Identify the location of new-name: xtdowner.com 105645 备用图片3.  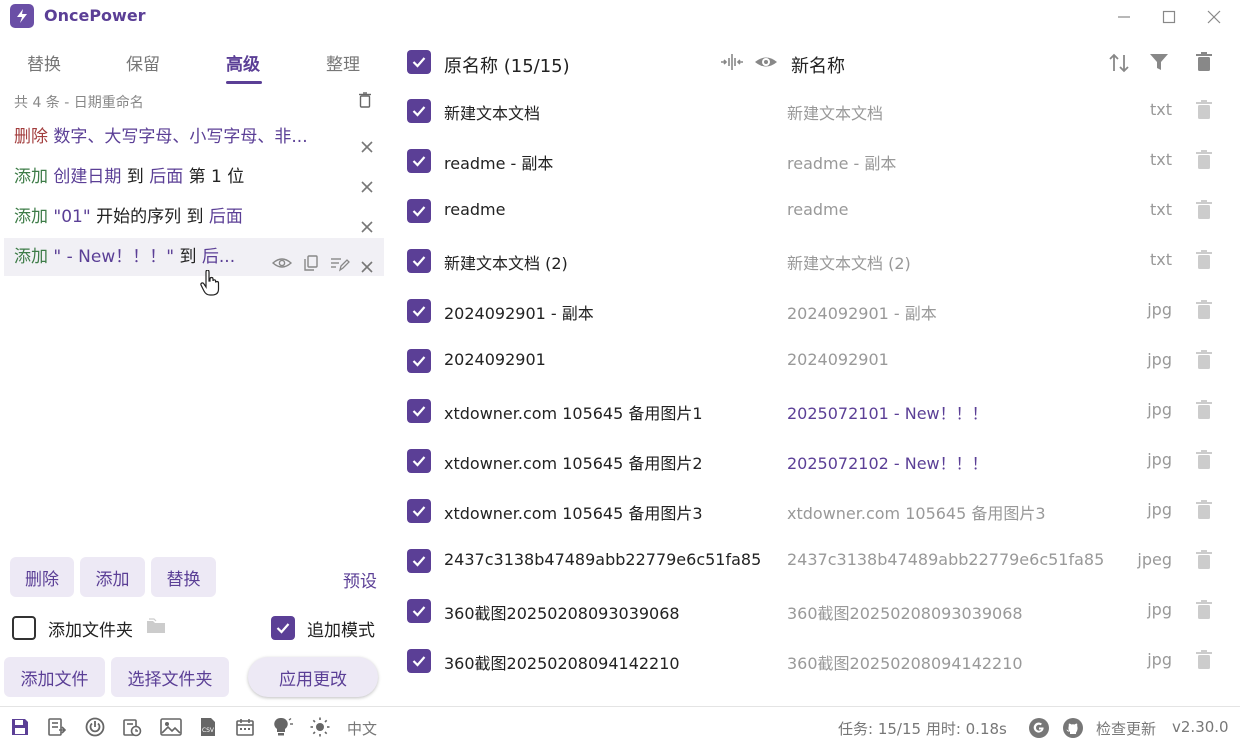
(916, 513).